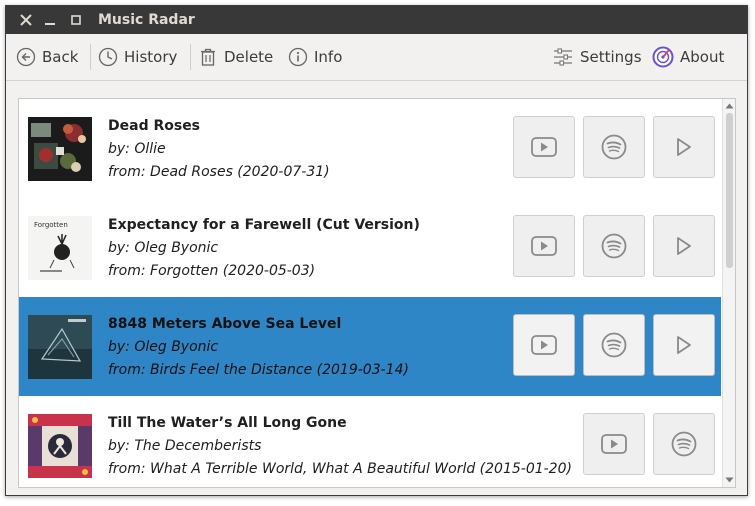 The height and width of the screenshot is (506, 755). I want to click on track-album: from: Dead Roses (2020-07-31), so click(219, 172).